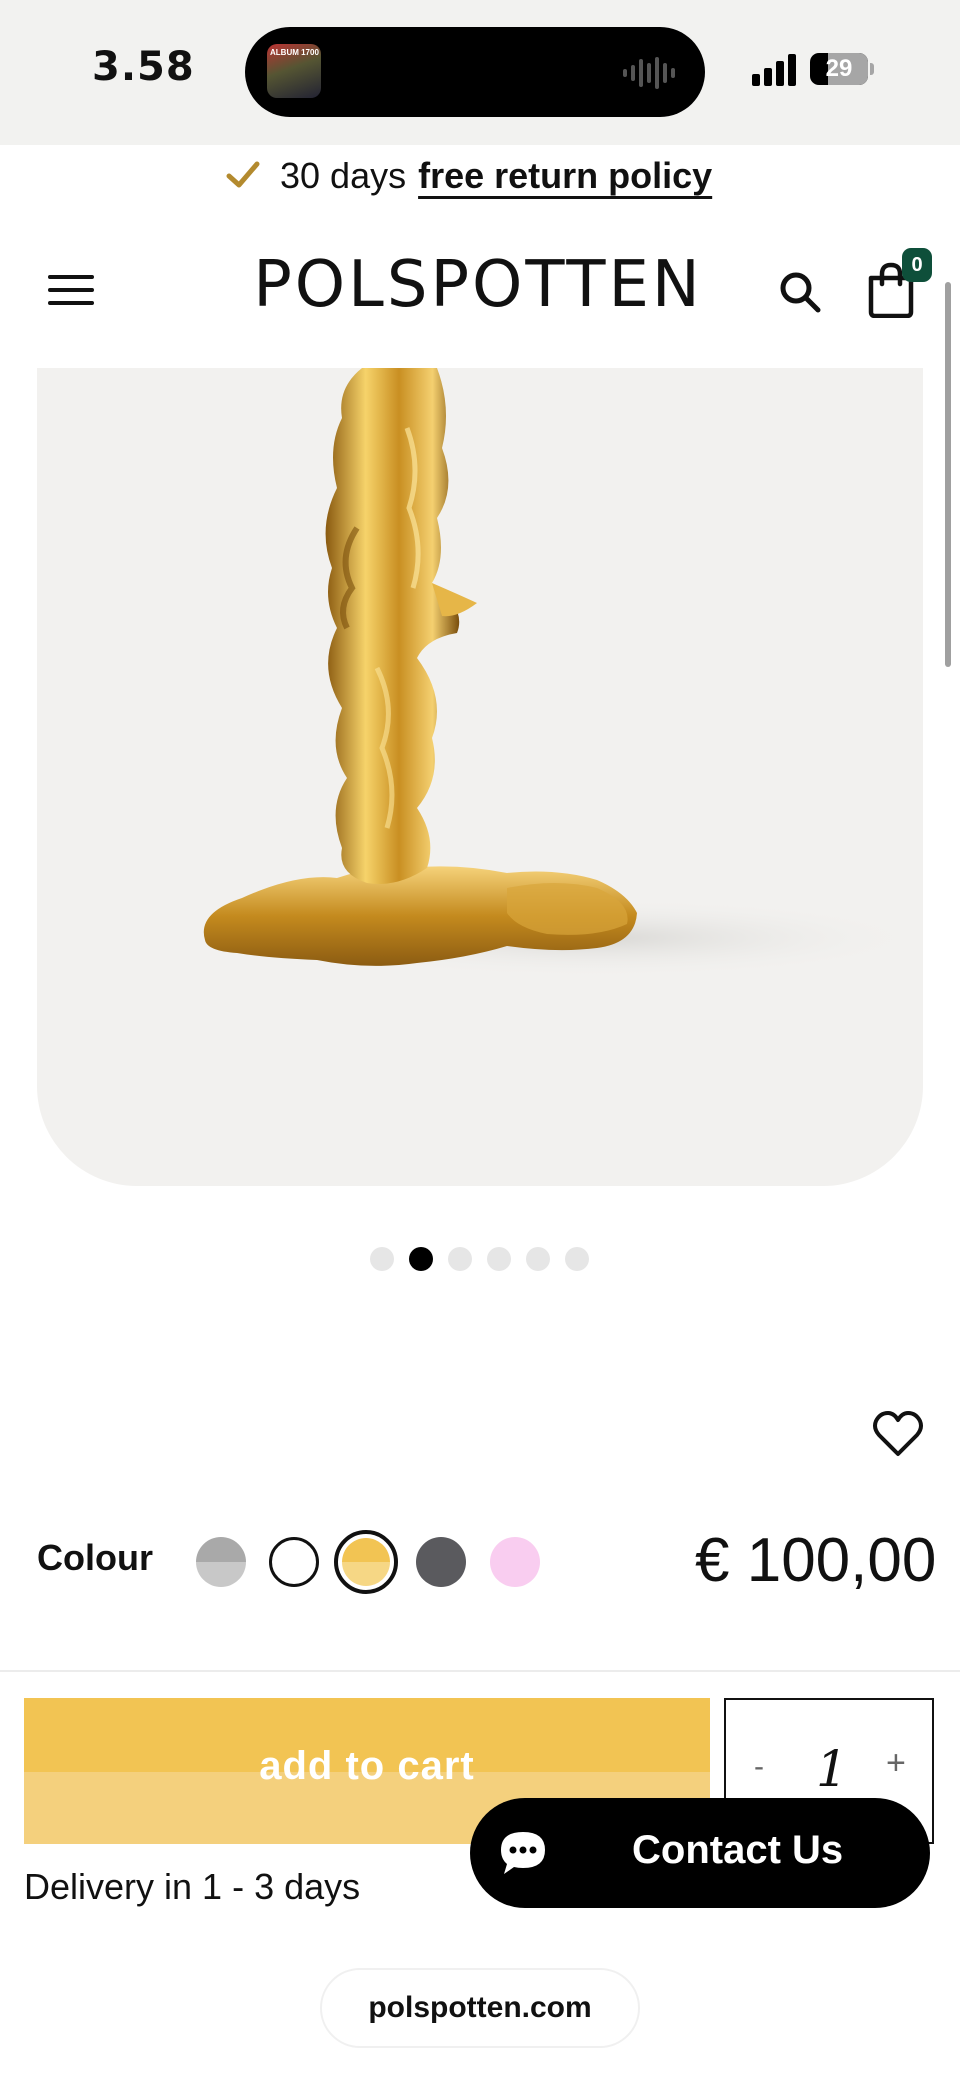  I want to click on contact-us-button: Contact Us, so click(700, 1853).